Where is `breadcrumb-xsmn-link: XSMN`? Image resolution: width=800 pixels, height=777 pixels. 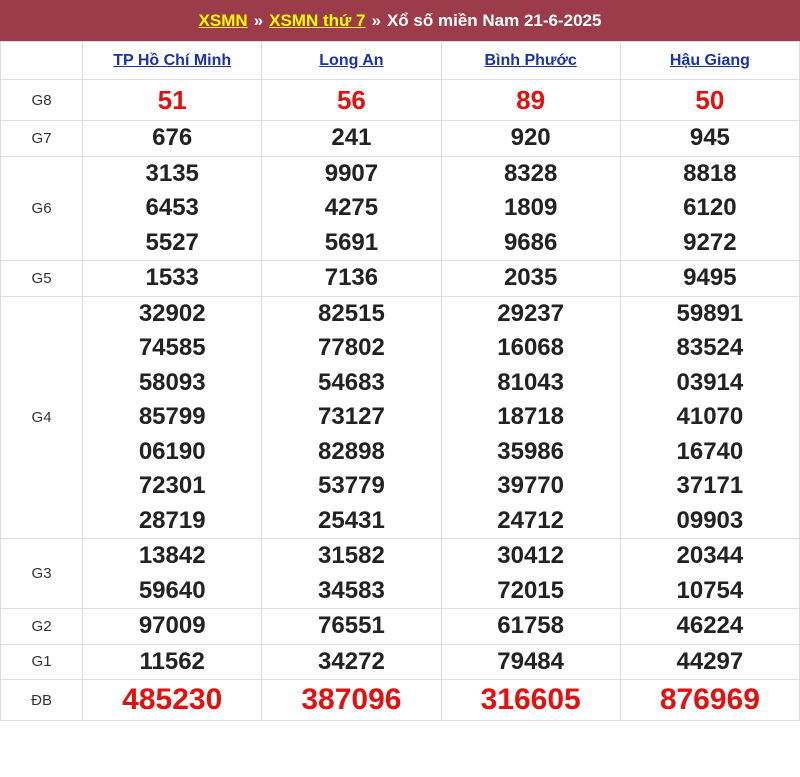 breadcrumb-xsmn-link: XSMN is located at coordinates (223, 21).